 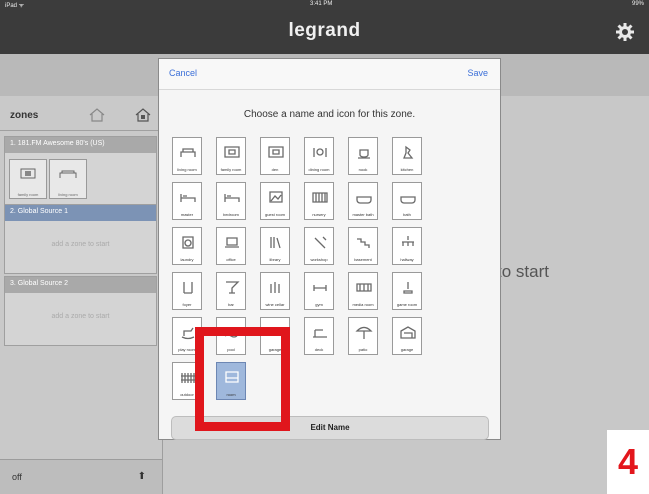 What do you see at coordinates (80, 213) in the screenshot?
I see `source-title: 2. Global Source 1` at bounding box center [80, 213].